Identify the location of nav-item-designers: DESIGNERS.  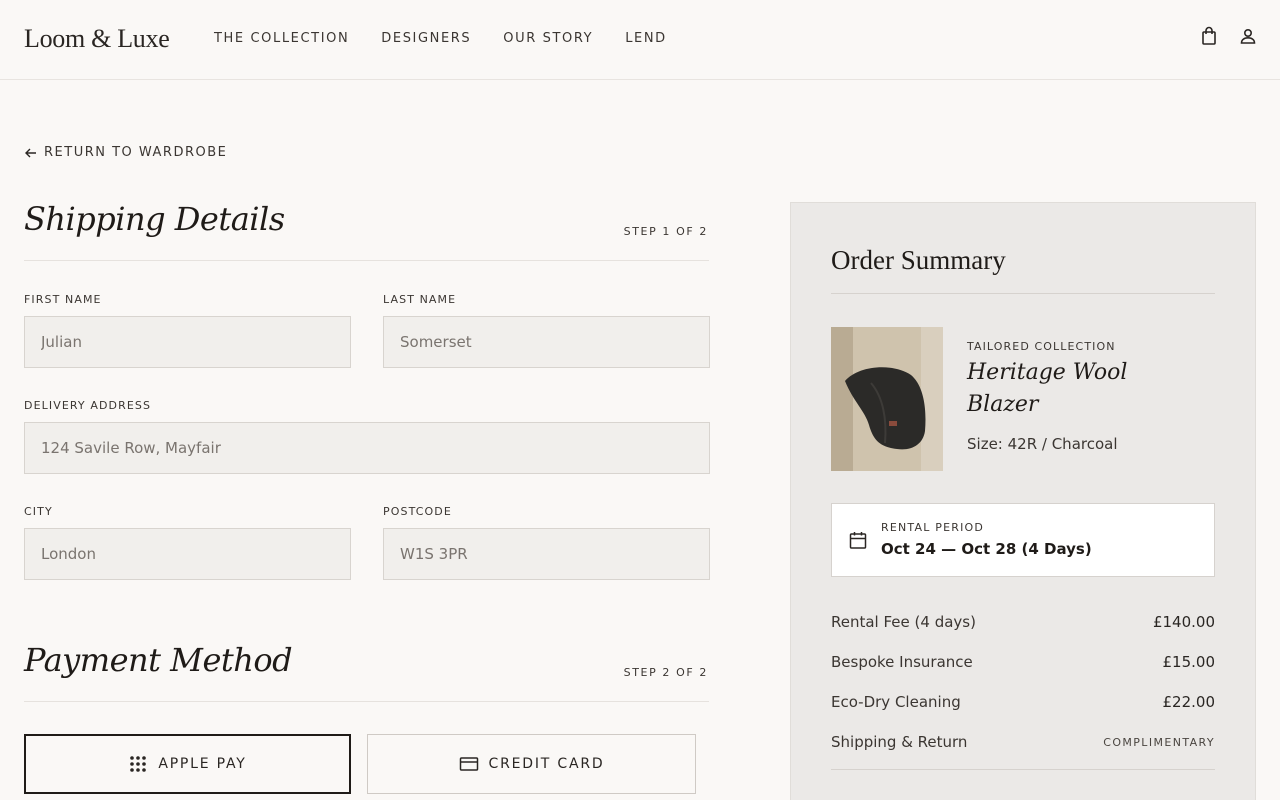
(426, 38).